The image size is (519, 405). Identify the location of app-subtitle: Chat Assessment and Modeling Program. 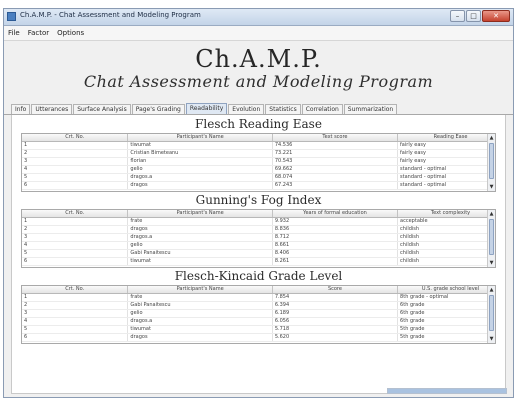
(258, 81).